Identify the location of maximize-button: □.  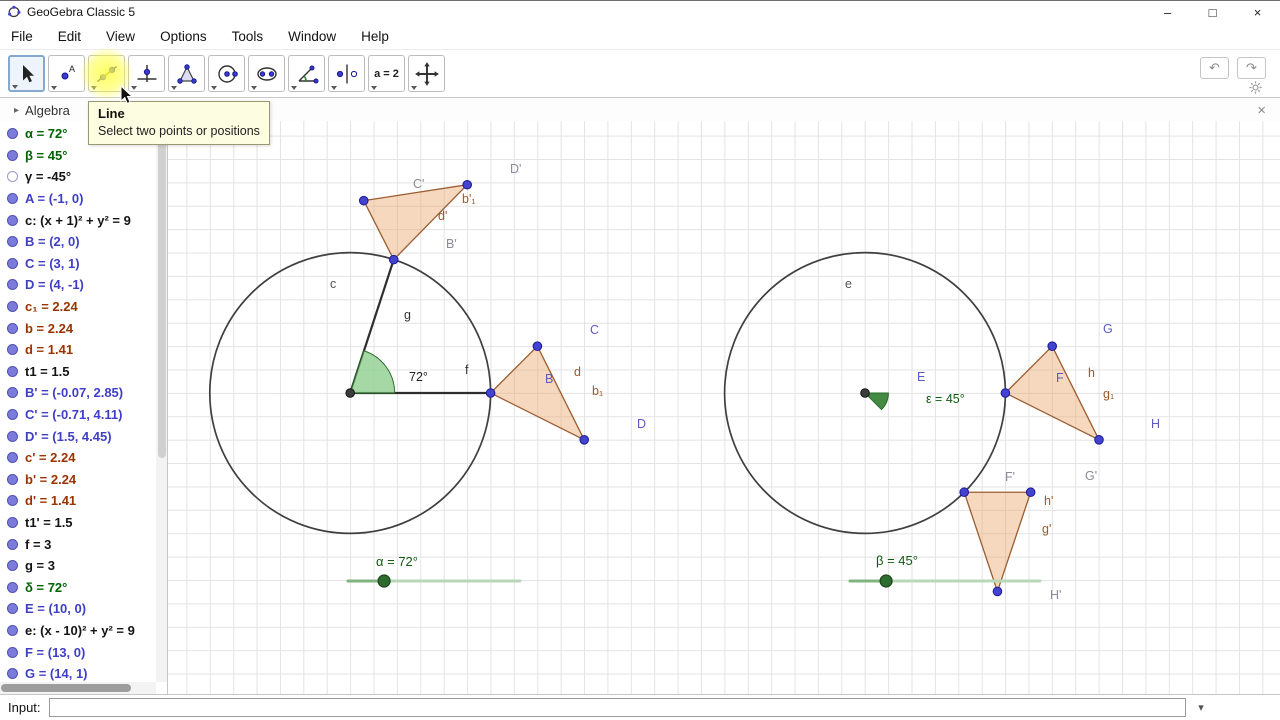
(1212, 12).